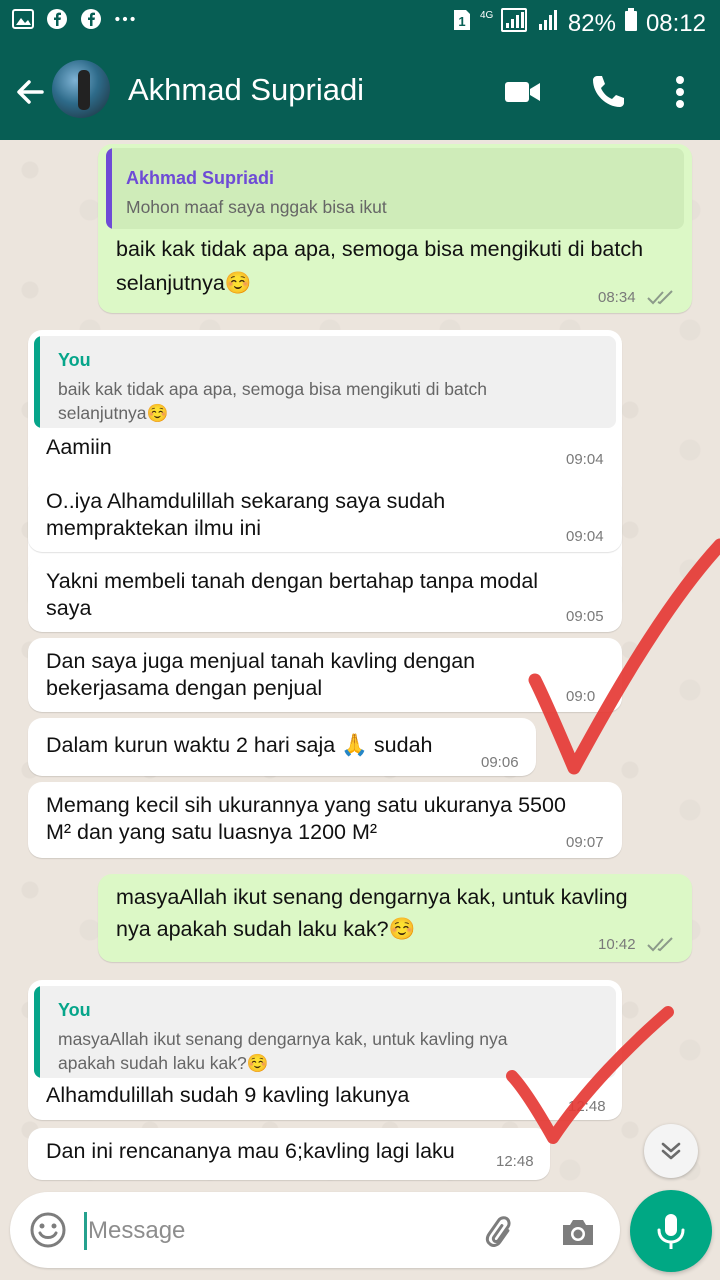 Image resolution: width=720 pixels, height=1280 pixels. I want to click on message-text: Dalam kurun waktu 2 hari saja 🙏 sudah, so click(239, 745).